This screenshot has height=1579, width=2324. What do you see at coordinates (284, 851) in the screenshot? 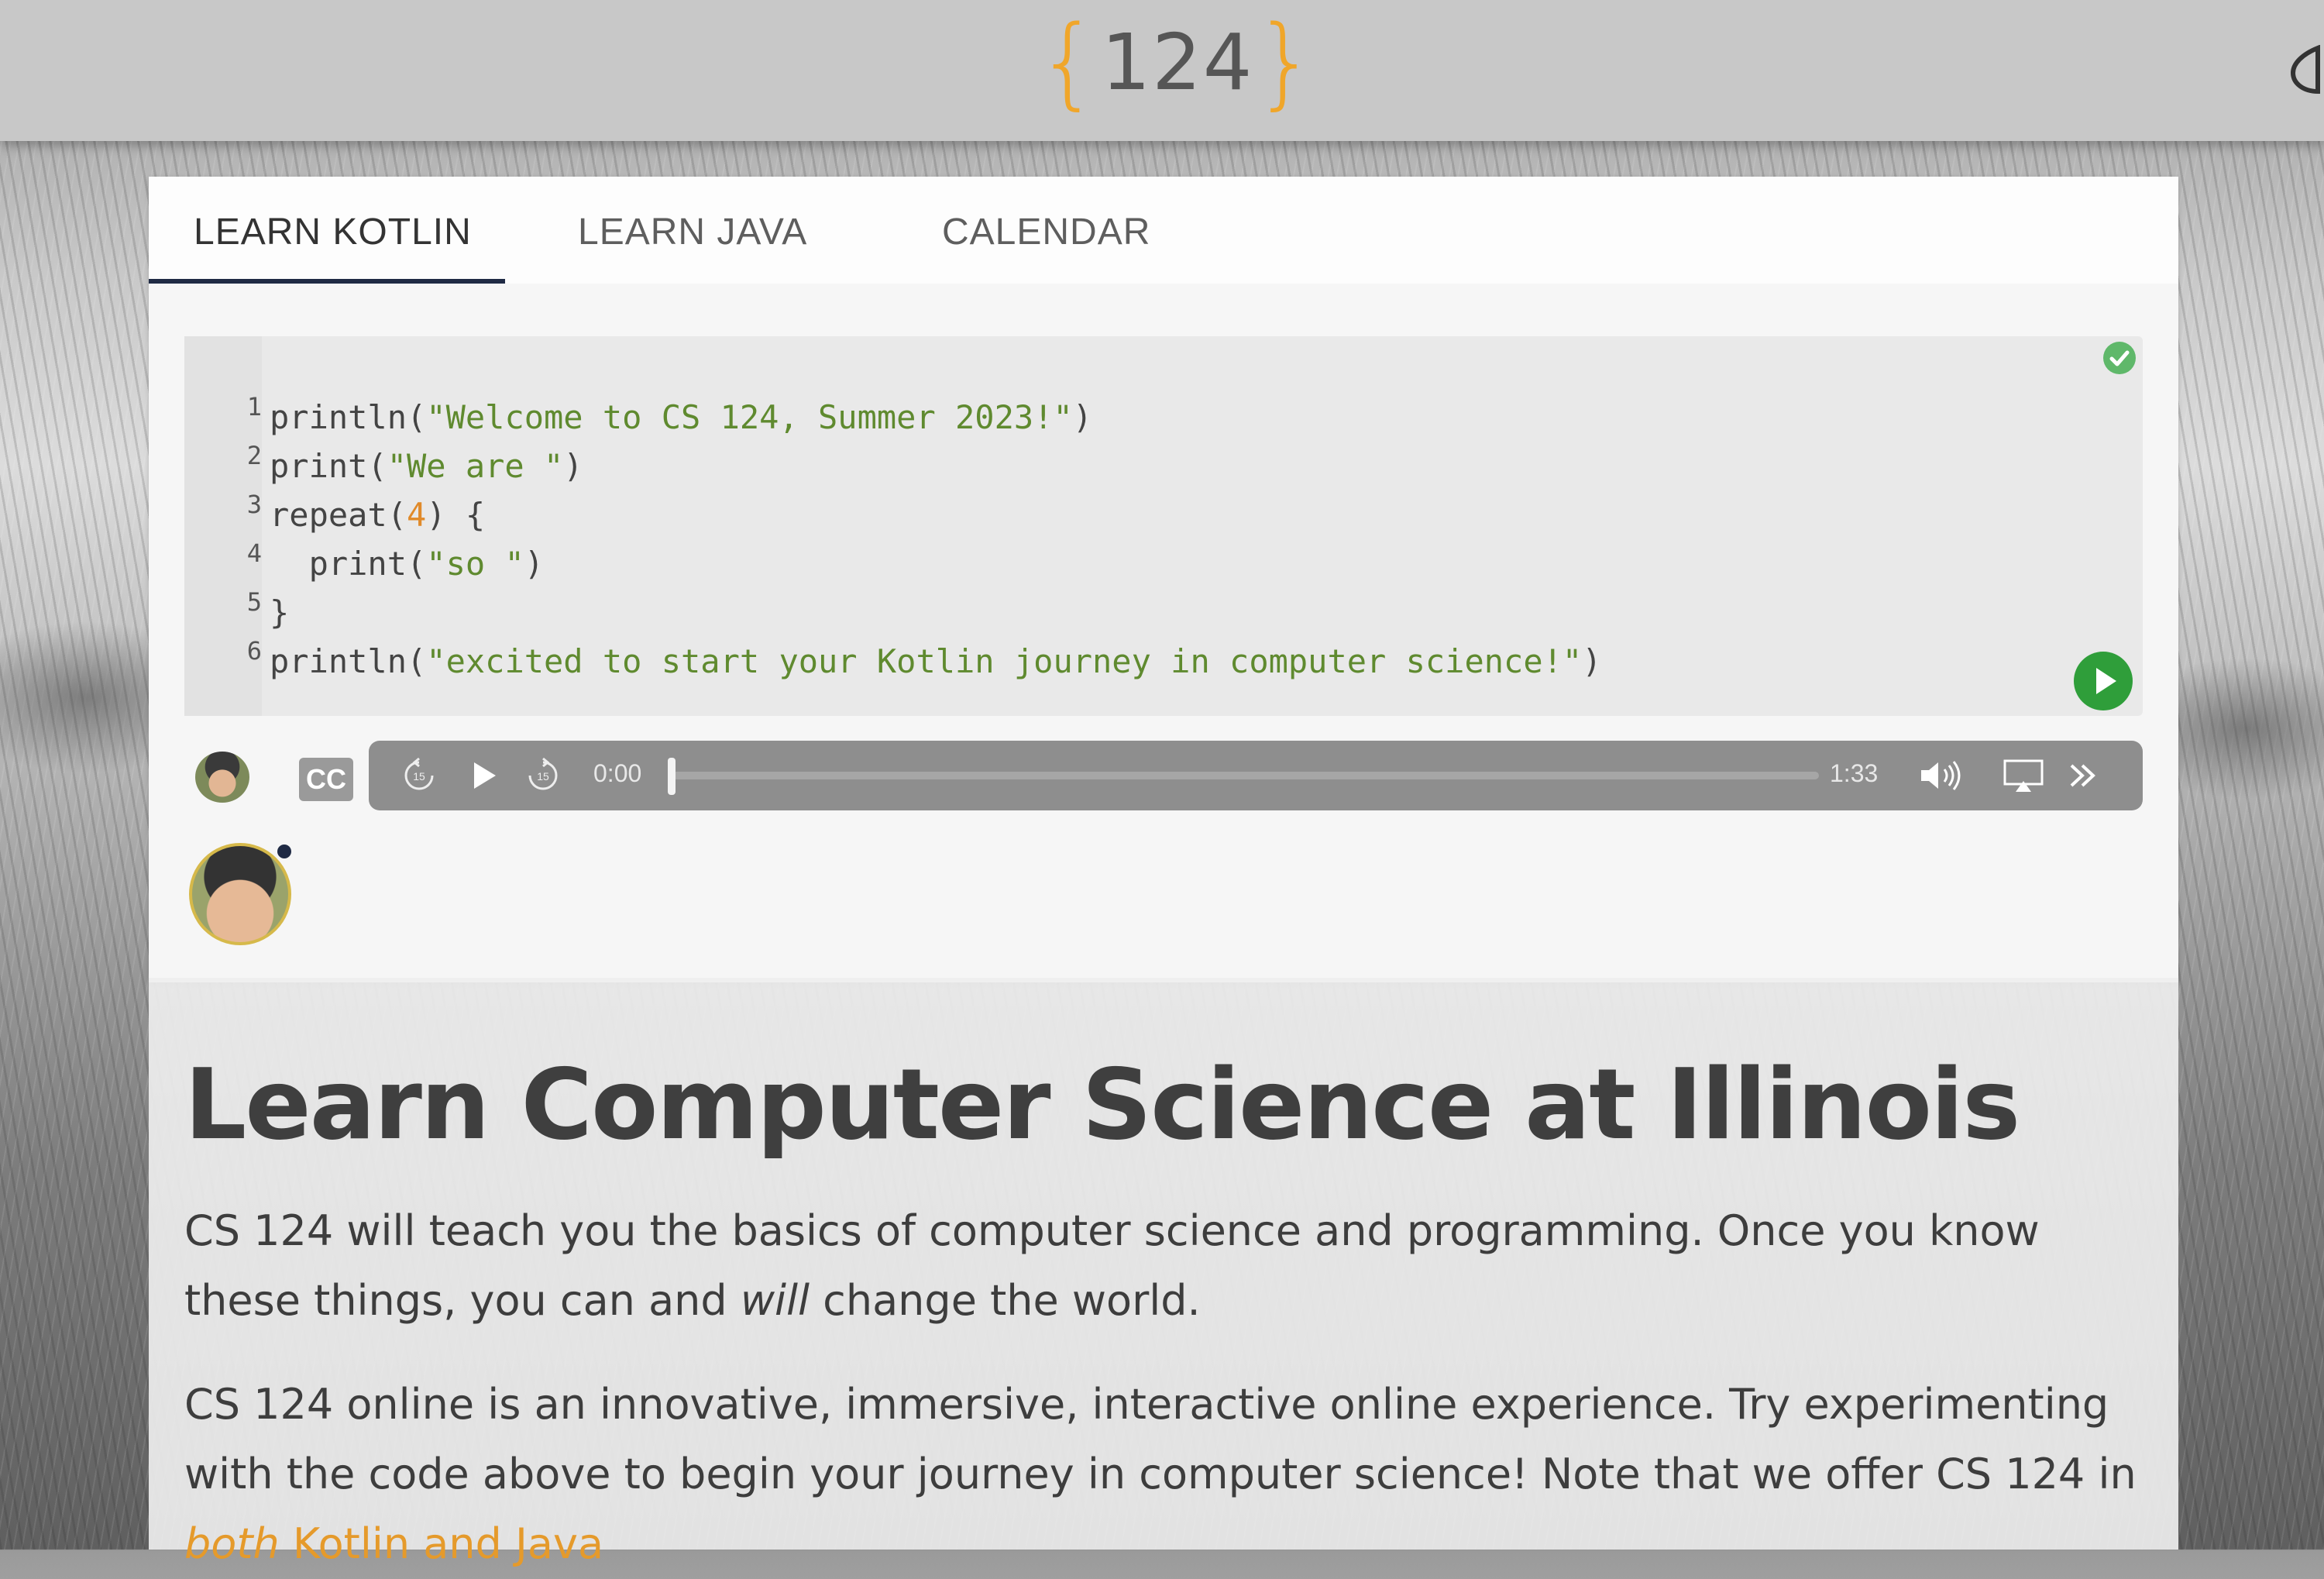
I see `online-status-dot` at bounding box center [284, 851].